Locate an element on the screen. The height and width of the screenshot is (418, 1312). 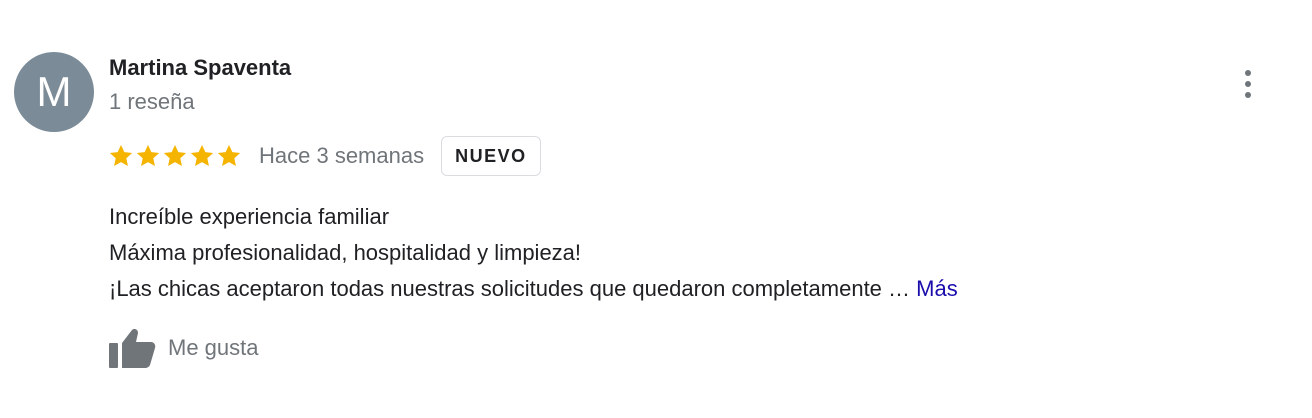
review-time: Hace 3 semanas is located at coordinates (342, 155).